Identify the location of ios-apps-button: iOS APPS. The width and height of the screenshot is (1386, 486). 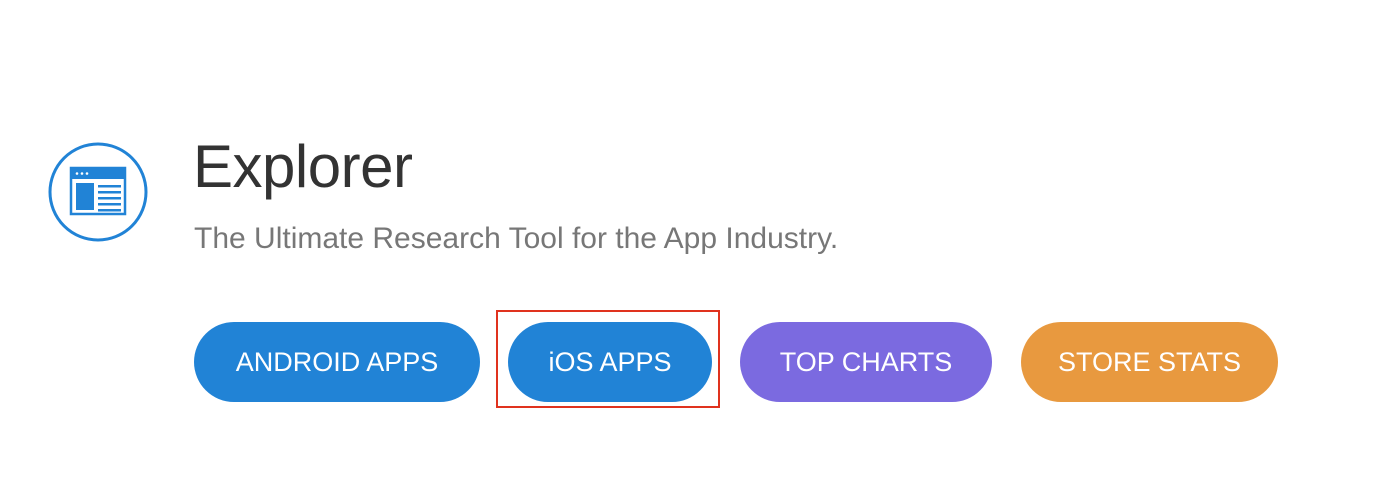
(610, 362).